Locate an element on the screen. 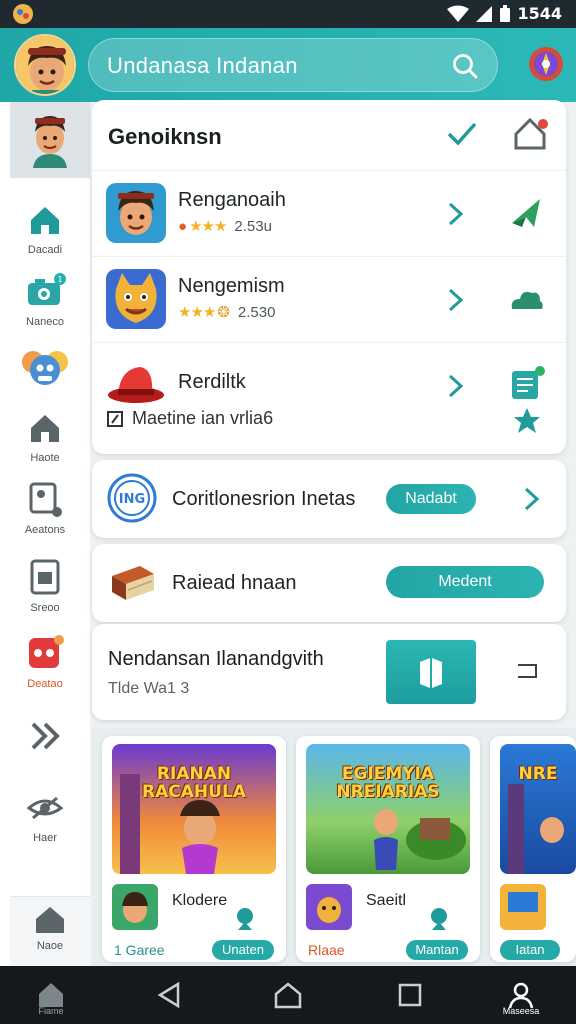 This screenshot has width=576, height=1024. app-rating: ★★★ ❂ 2.530 is located at coordinates (227, 312).